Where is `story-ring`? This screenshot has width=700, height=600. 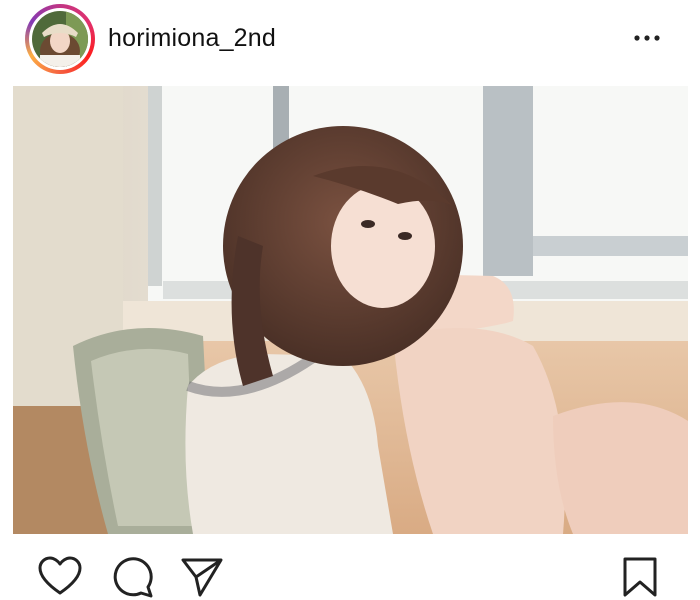
story-ring is located at coordinates (60, 39).